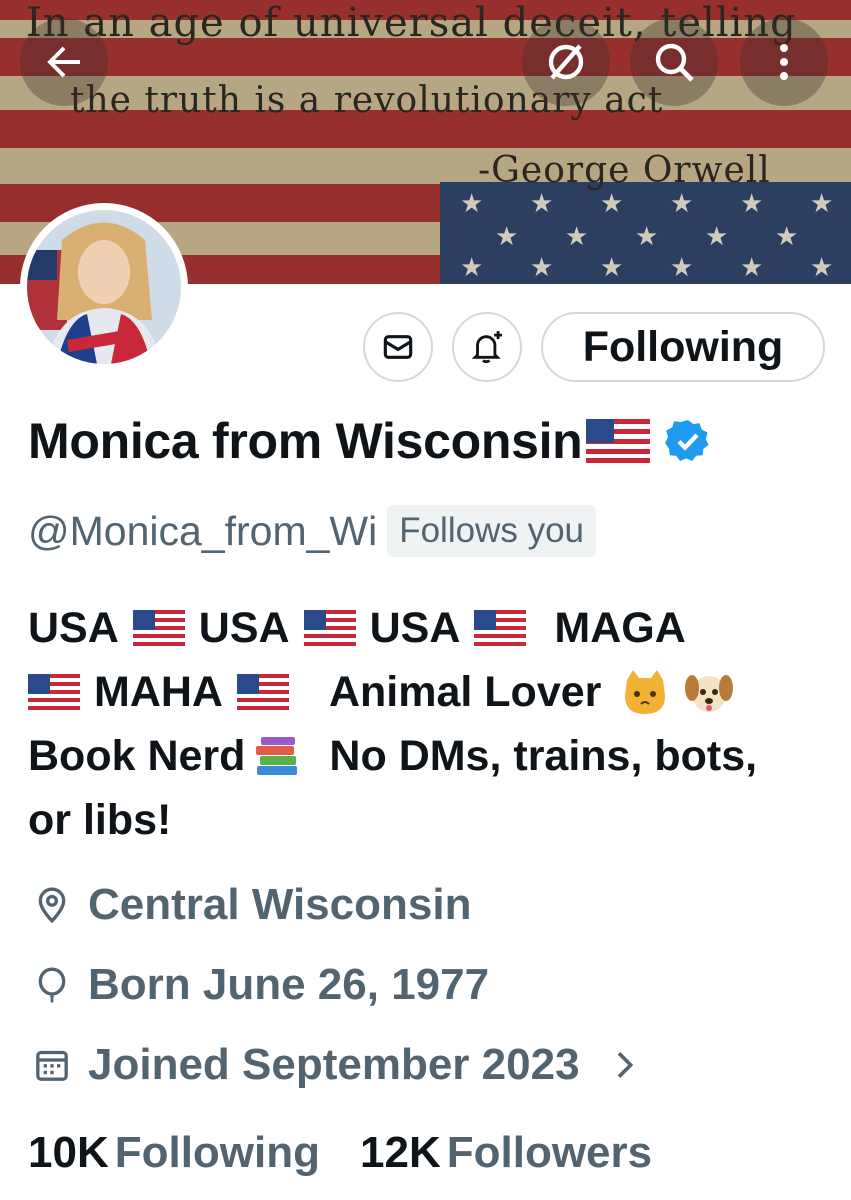  I want to click on location-pin-icon, so click(52, 905).